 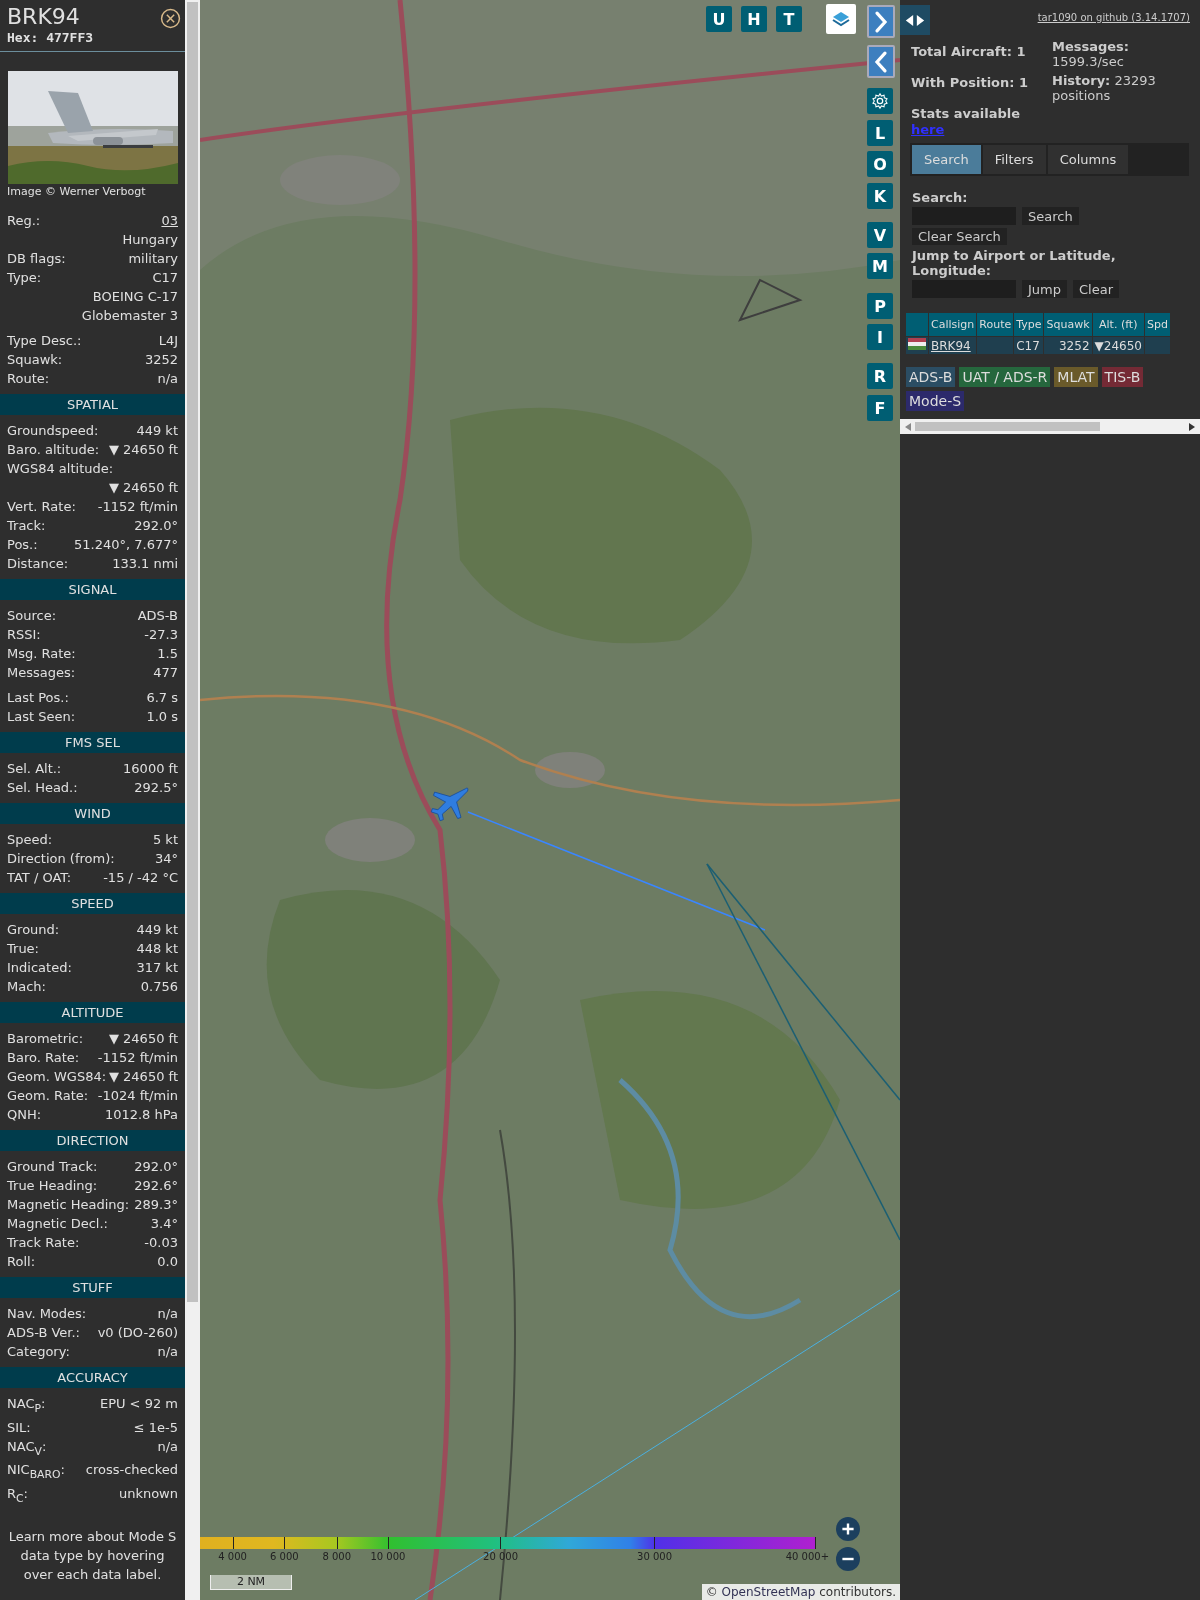 I want to click on section-header: WIND, so click(x=92, y=813).